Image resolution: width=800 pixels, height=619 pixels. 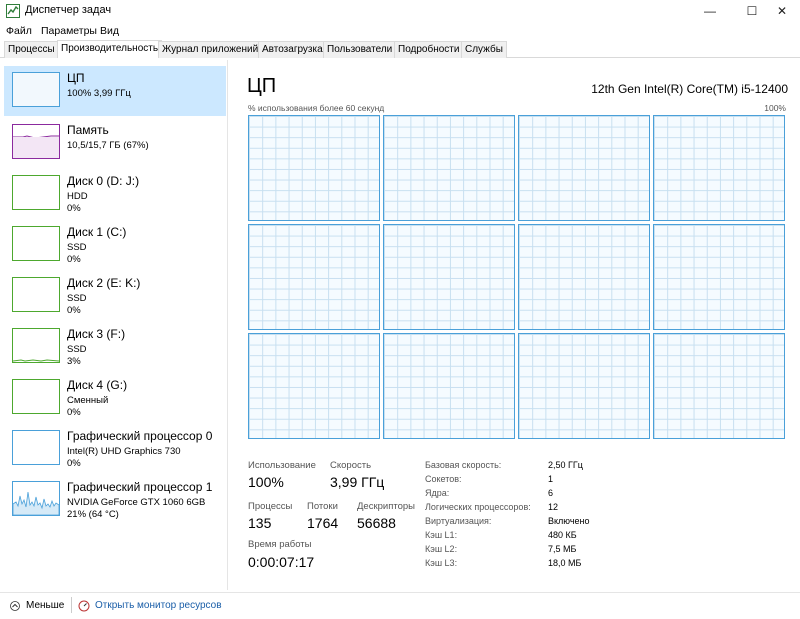 What do you see at coordinates (781, 11) in the screenshot?
I see `close-button: ✕` at bounding box center [781, 11].